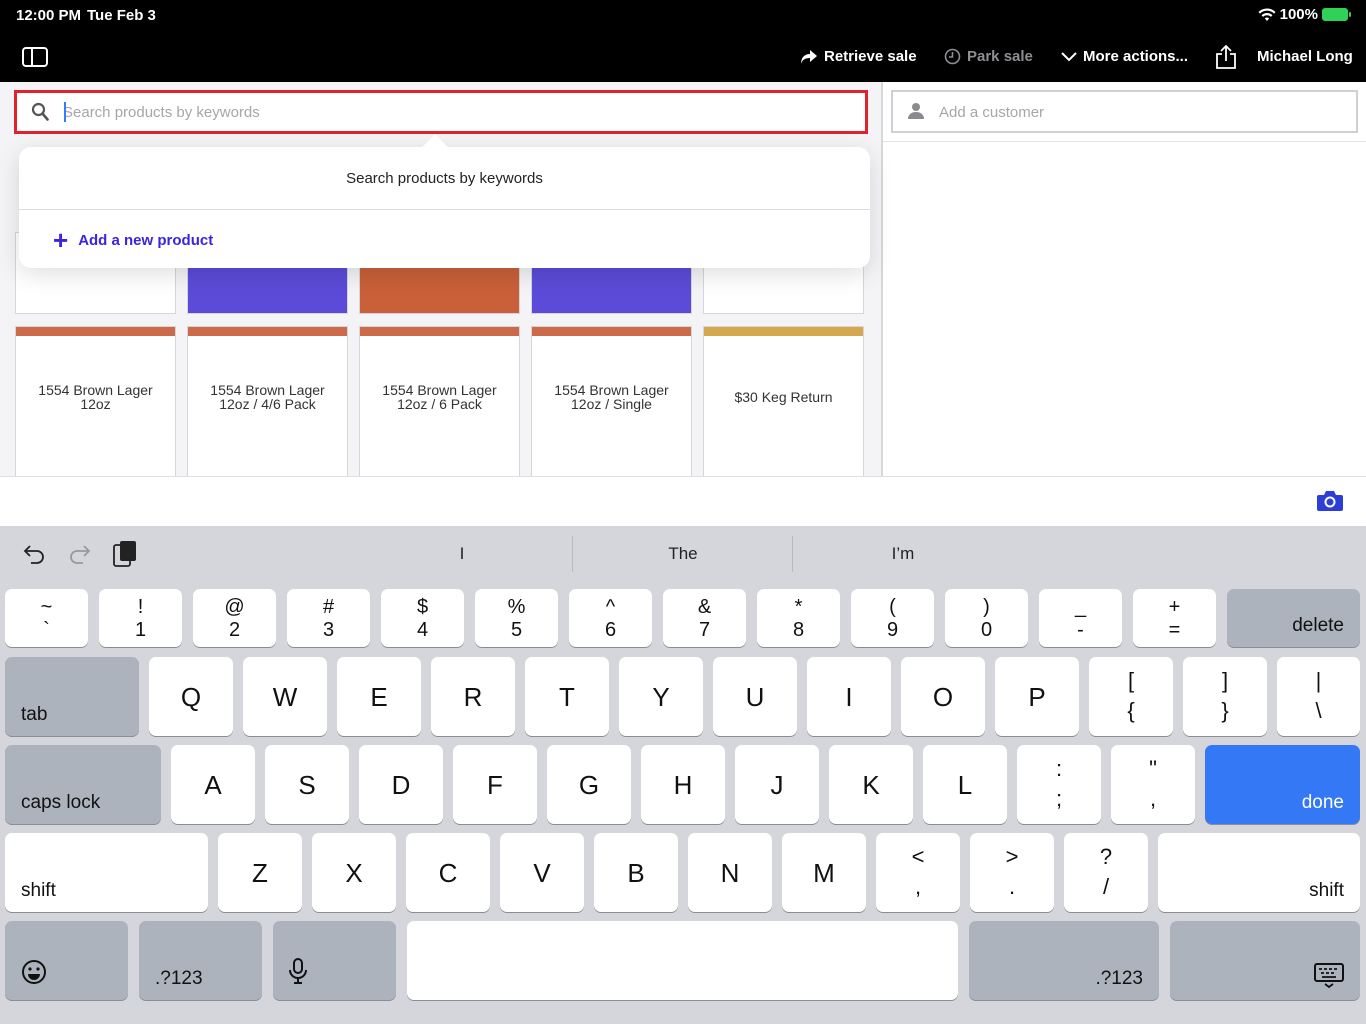 The height and width of the screenshot is (1024, 1366). What do you see at coordinates (260, 872) in the screenshot?
I see `key-z: Z` at bounding box center [260, 872].